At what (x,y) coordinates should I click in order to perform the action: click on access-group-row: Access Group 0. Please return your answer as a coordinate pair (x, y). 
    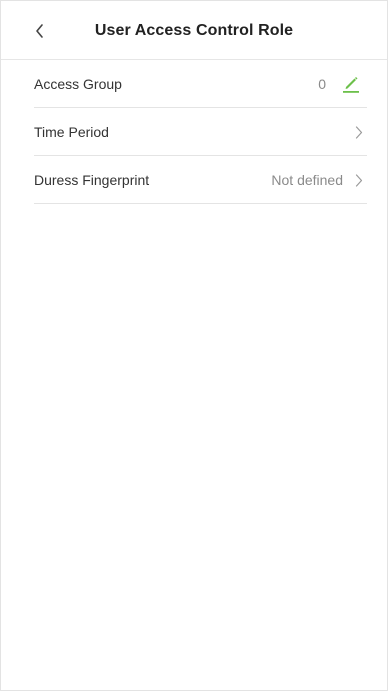
    Looking at the image, I should click on (200, 84).